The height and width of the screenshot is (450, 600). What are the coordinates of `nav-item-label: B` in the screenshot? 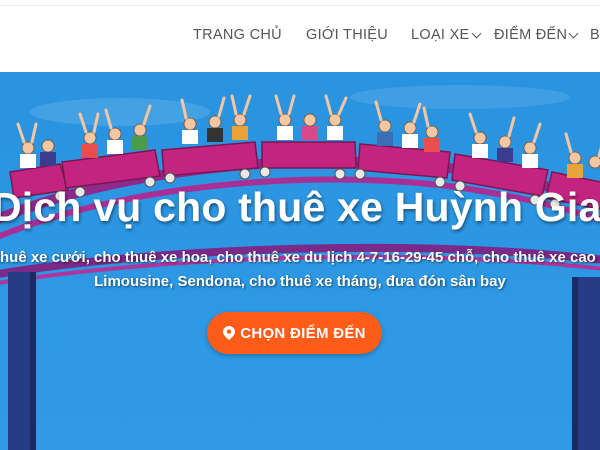 It's located at (595, 35).